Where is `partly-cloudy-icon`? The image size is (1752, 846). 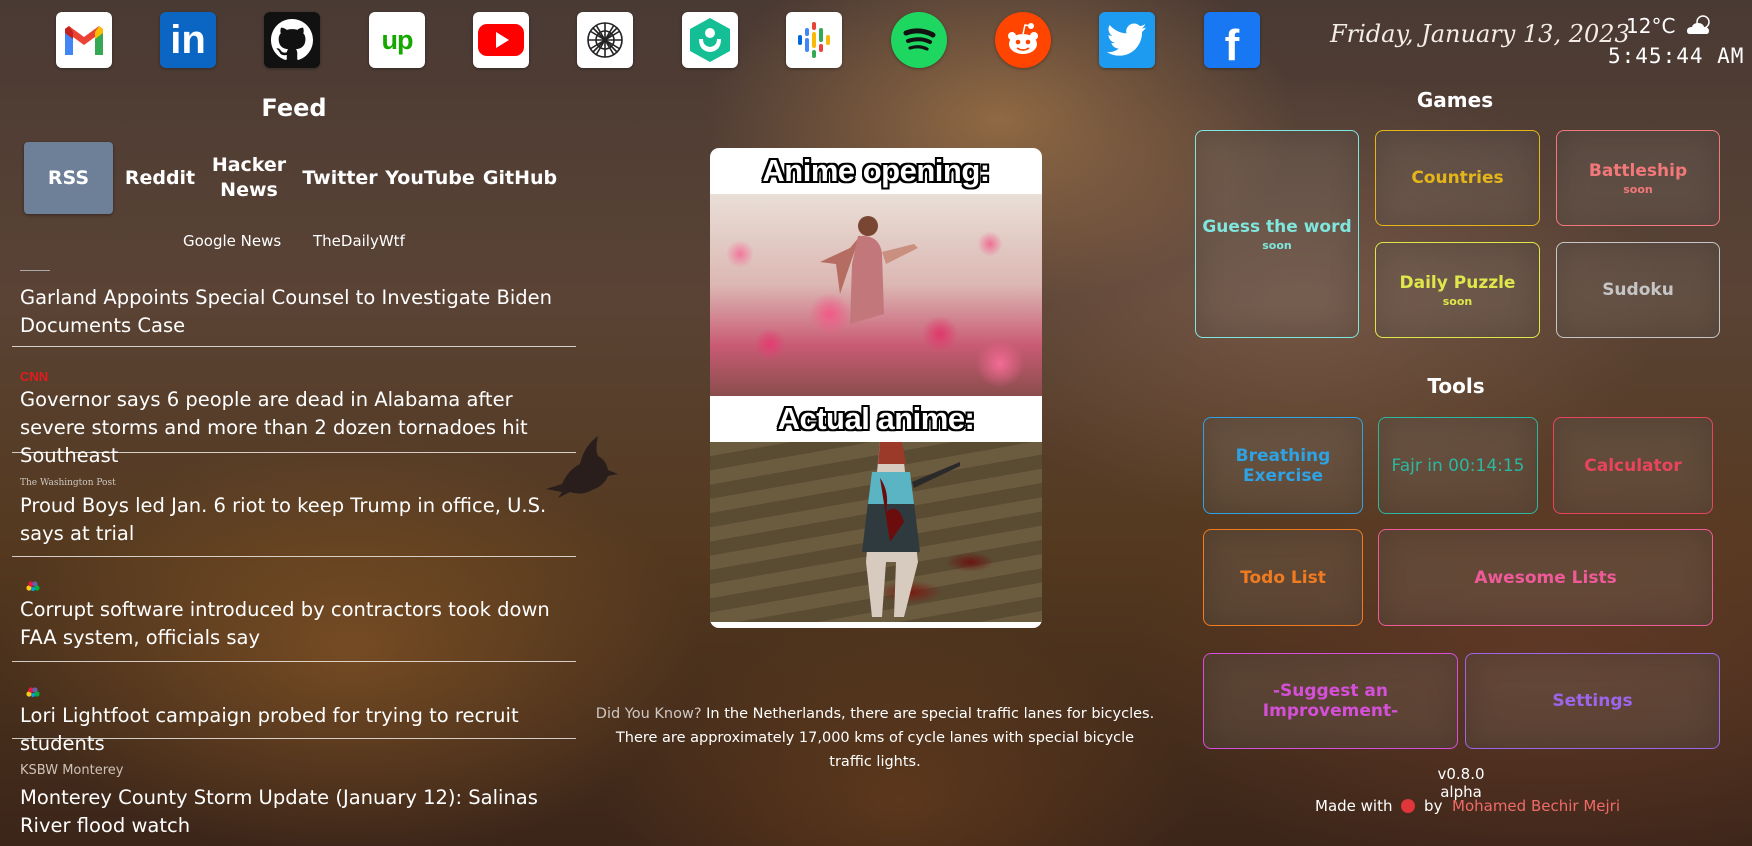 partly-cloudy-icon is located at coordinates (1698, 24).